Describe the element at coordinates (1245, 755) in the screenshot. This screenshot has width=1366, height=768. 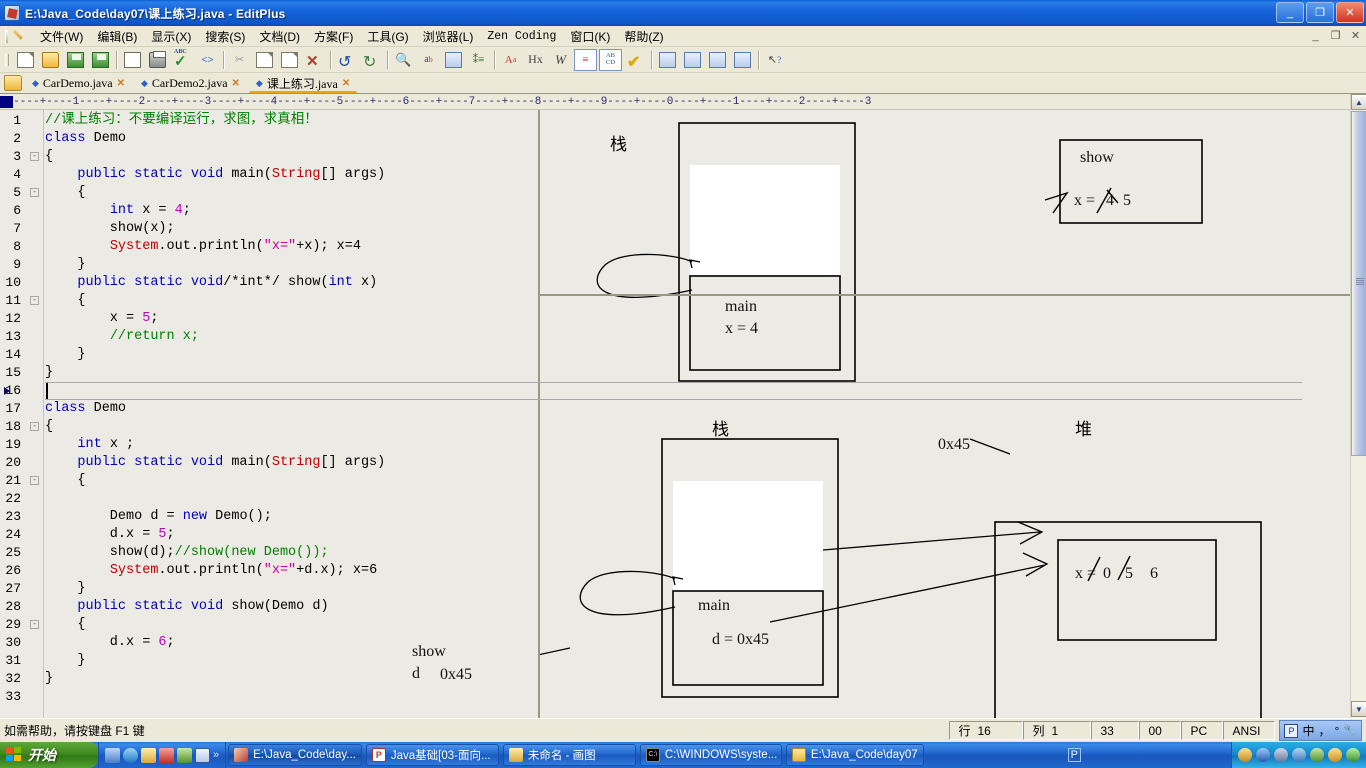
I see `tray-tool-icon` at that location.